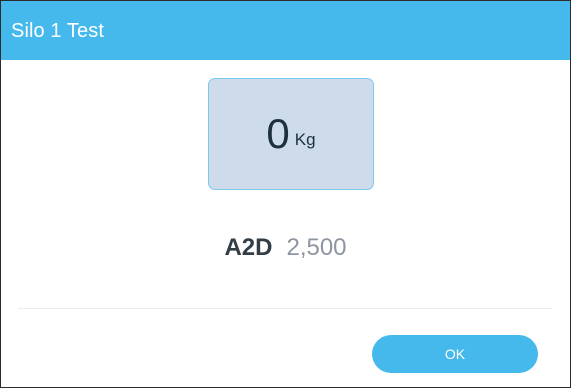 The image size is (571, 388). I want to click on weight-unit: Kg, so click(305, 139).